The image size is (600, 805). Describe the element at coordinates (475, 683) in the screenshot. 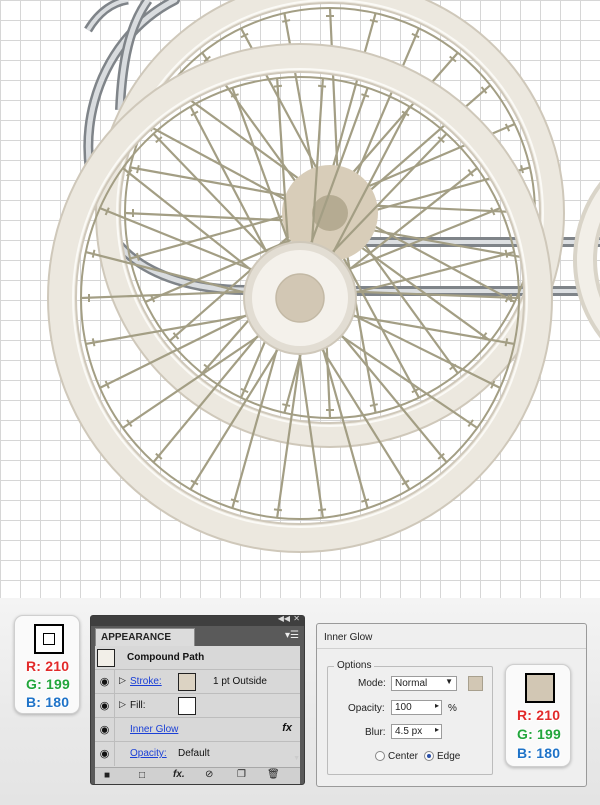

I see `glow-color-swatch` at that location.